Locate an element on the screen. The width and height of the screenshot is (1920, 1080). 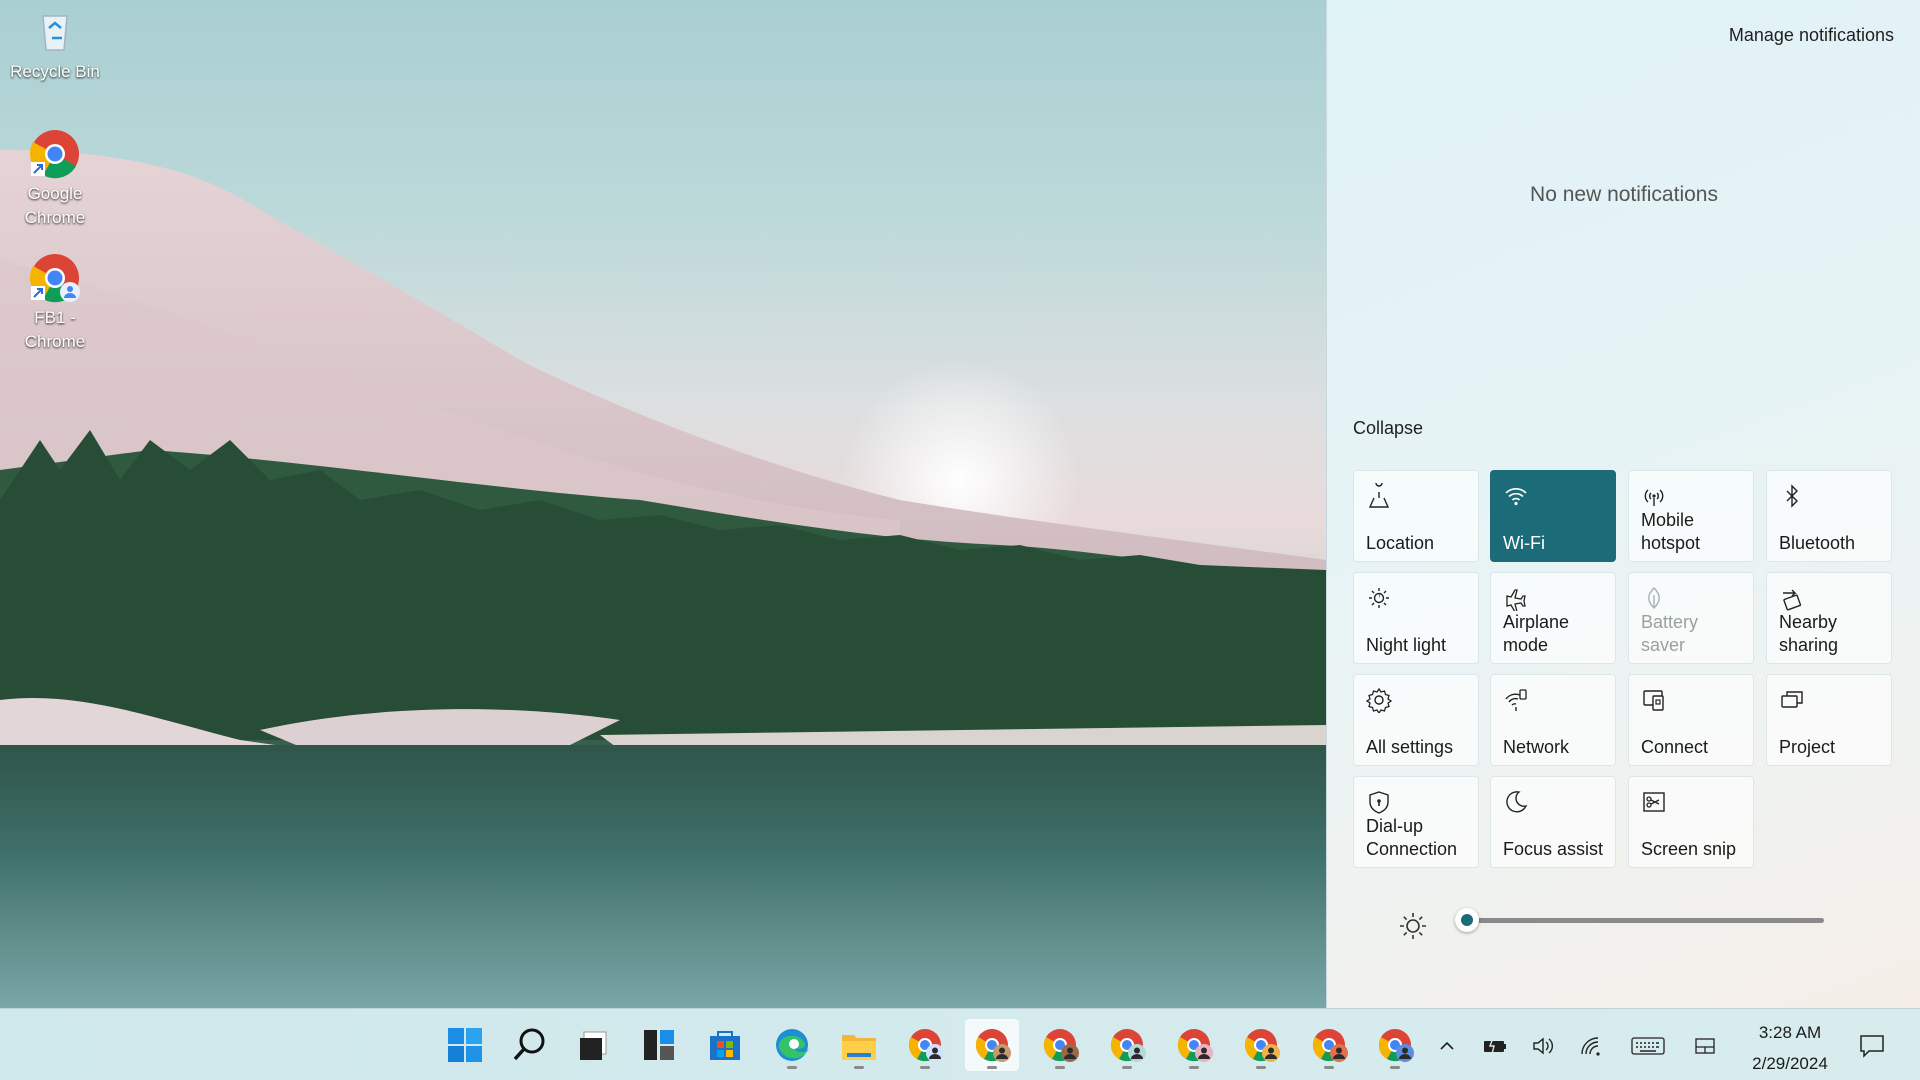
taskbar-chrome-profile-8-button is located at coordinates (1395, 1045).